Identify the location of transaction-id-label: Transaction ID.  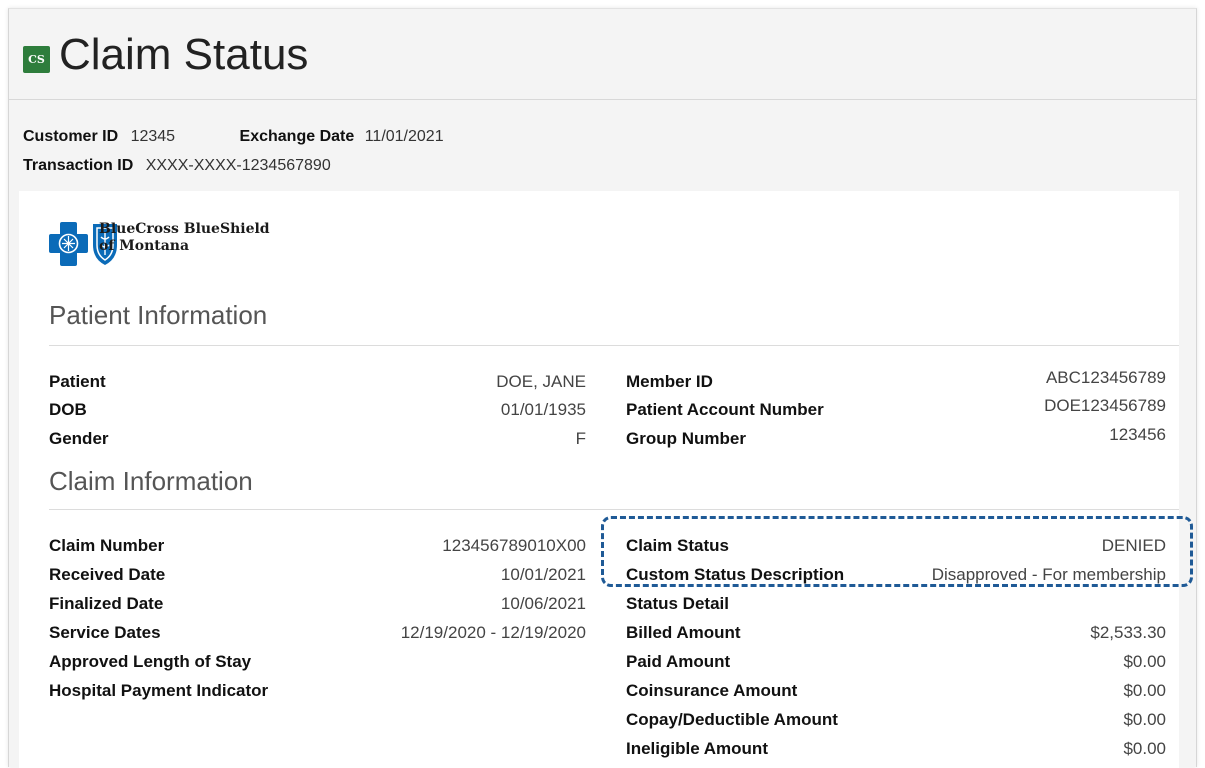
(78, 165).